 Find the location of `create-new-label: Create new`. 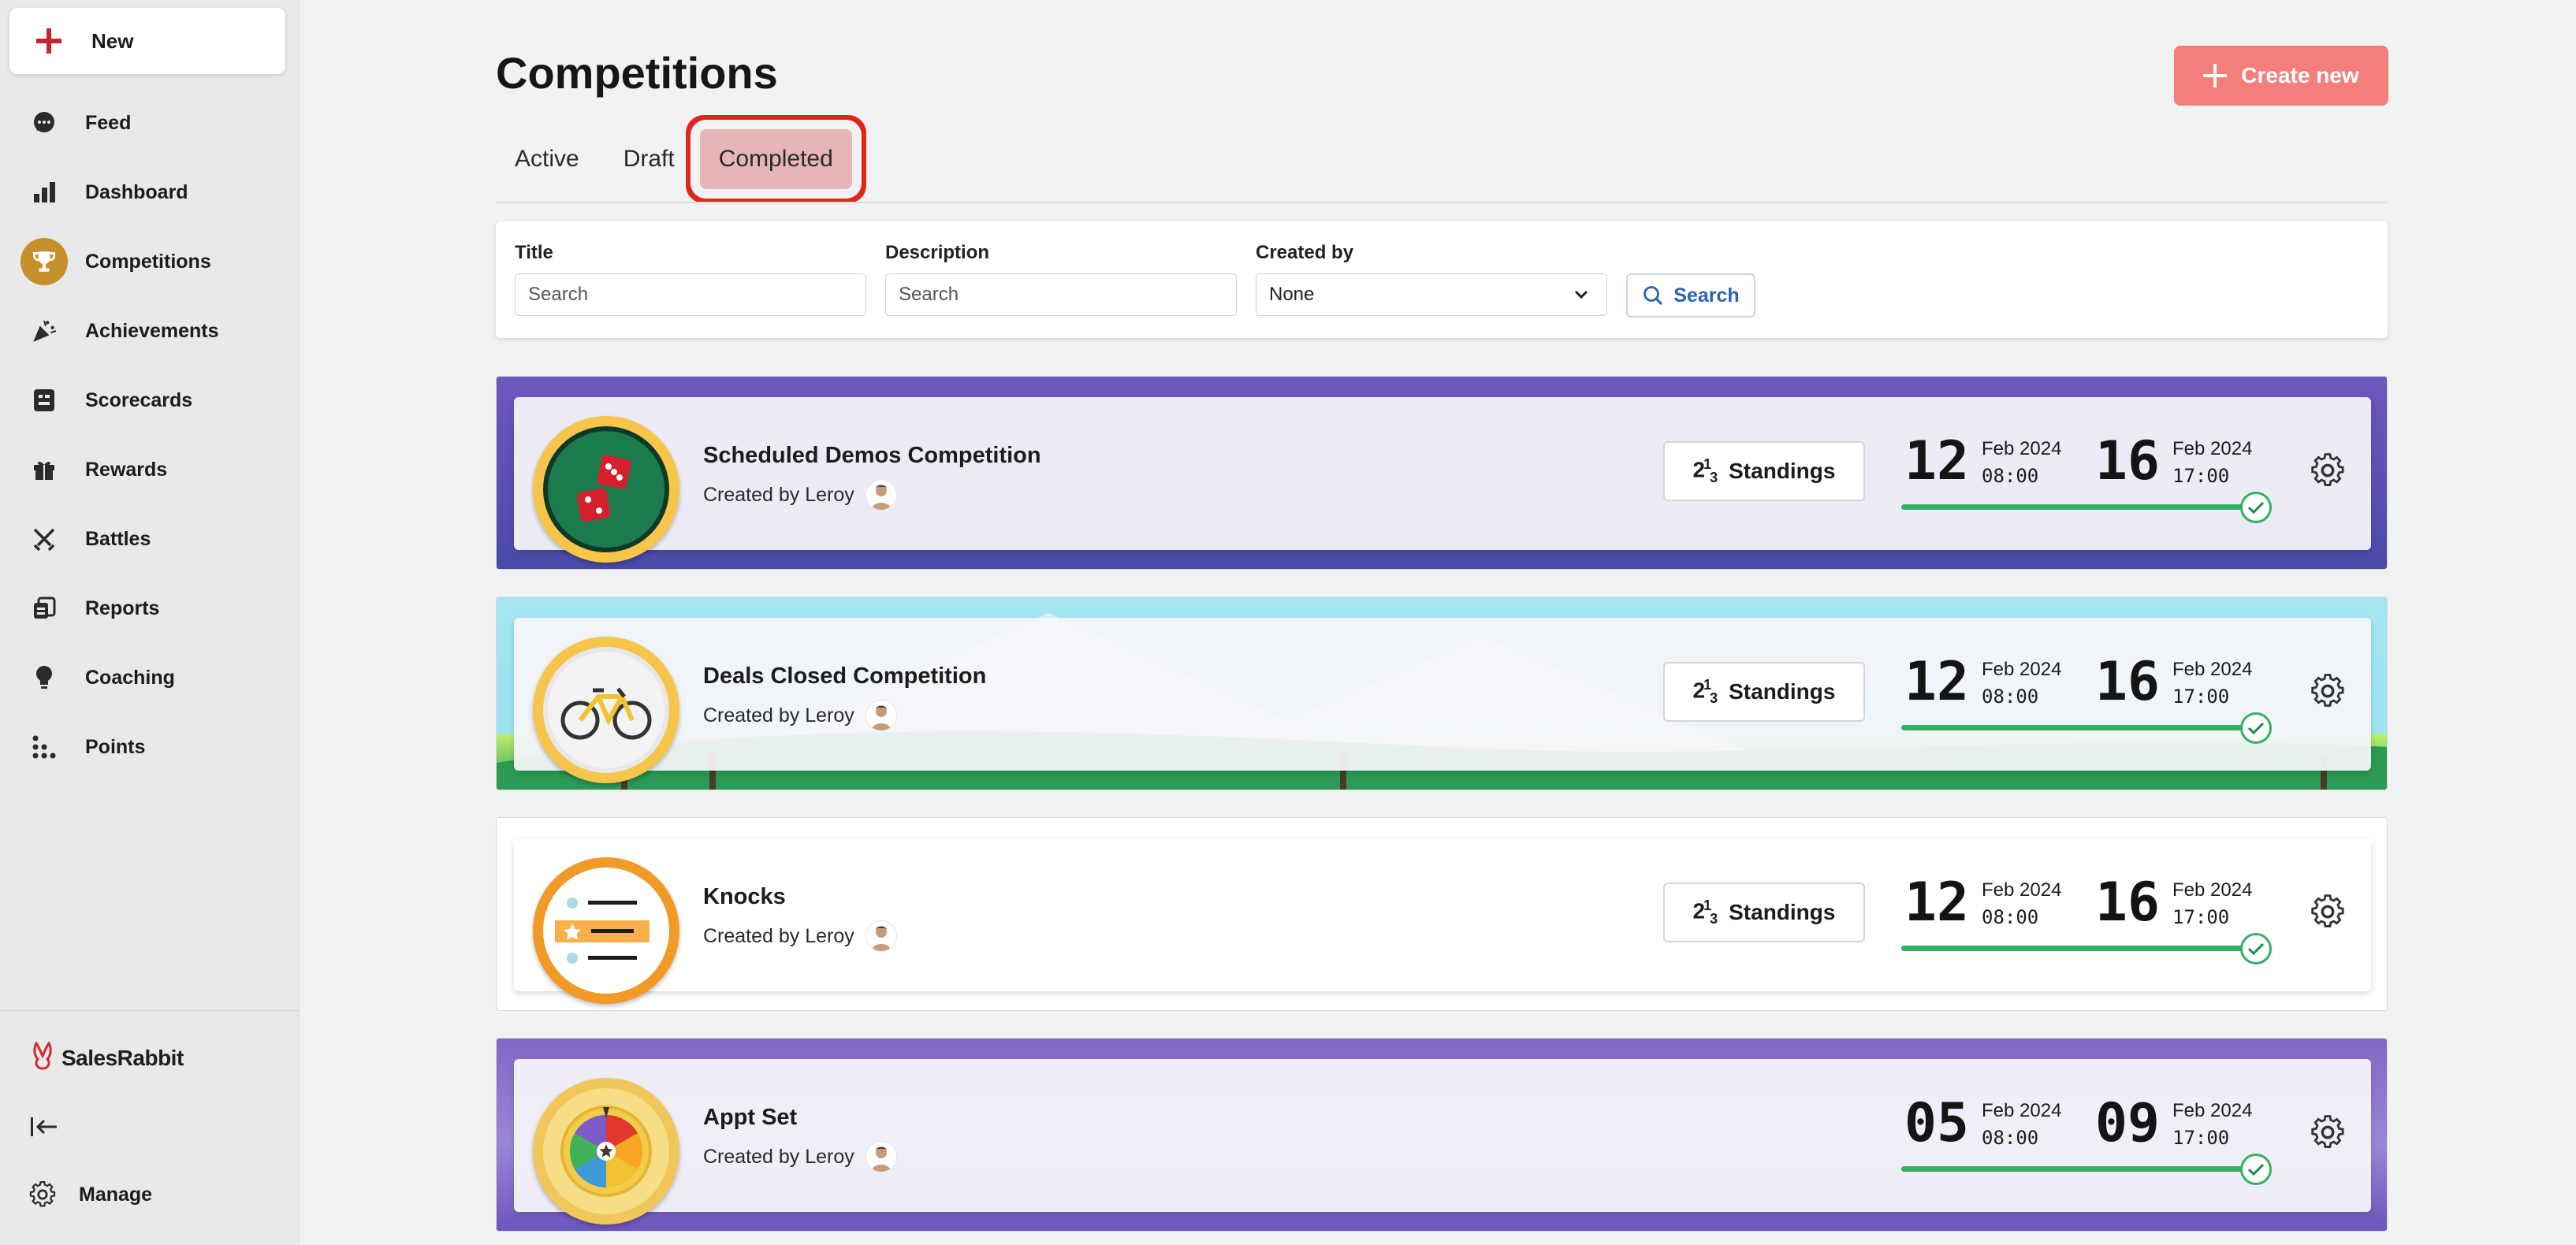

create-new-label: Create new is located at coordinates (2300, 75).